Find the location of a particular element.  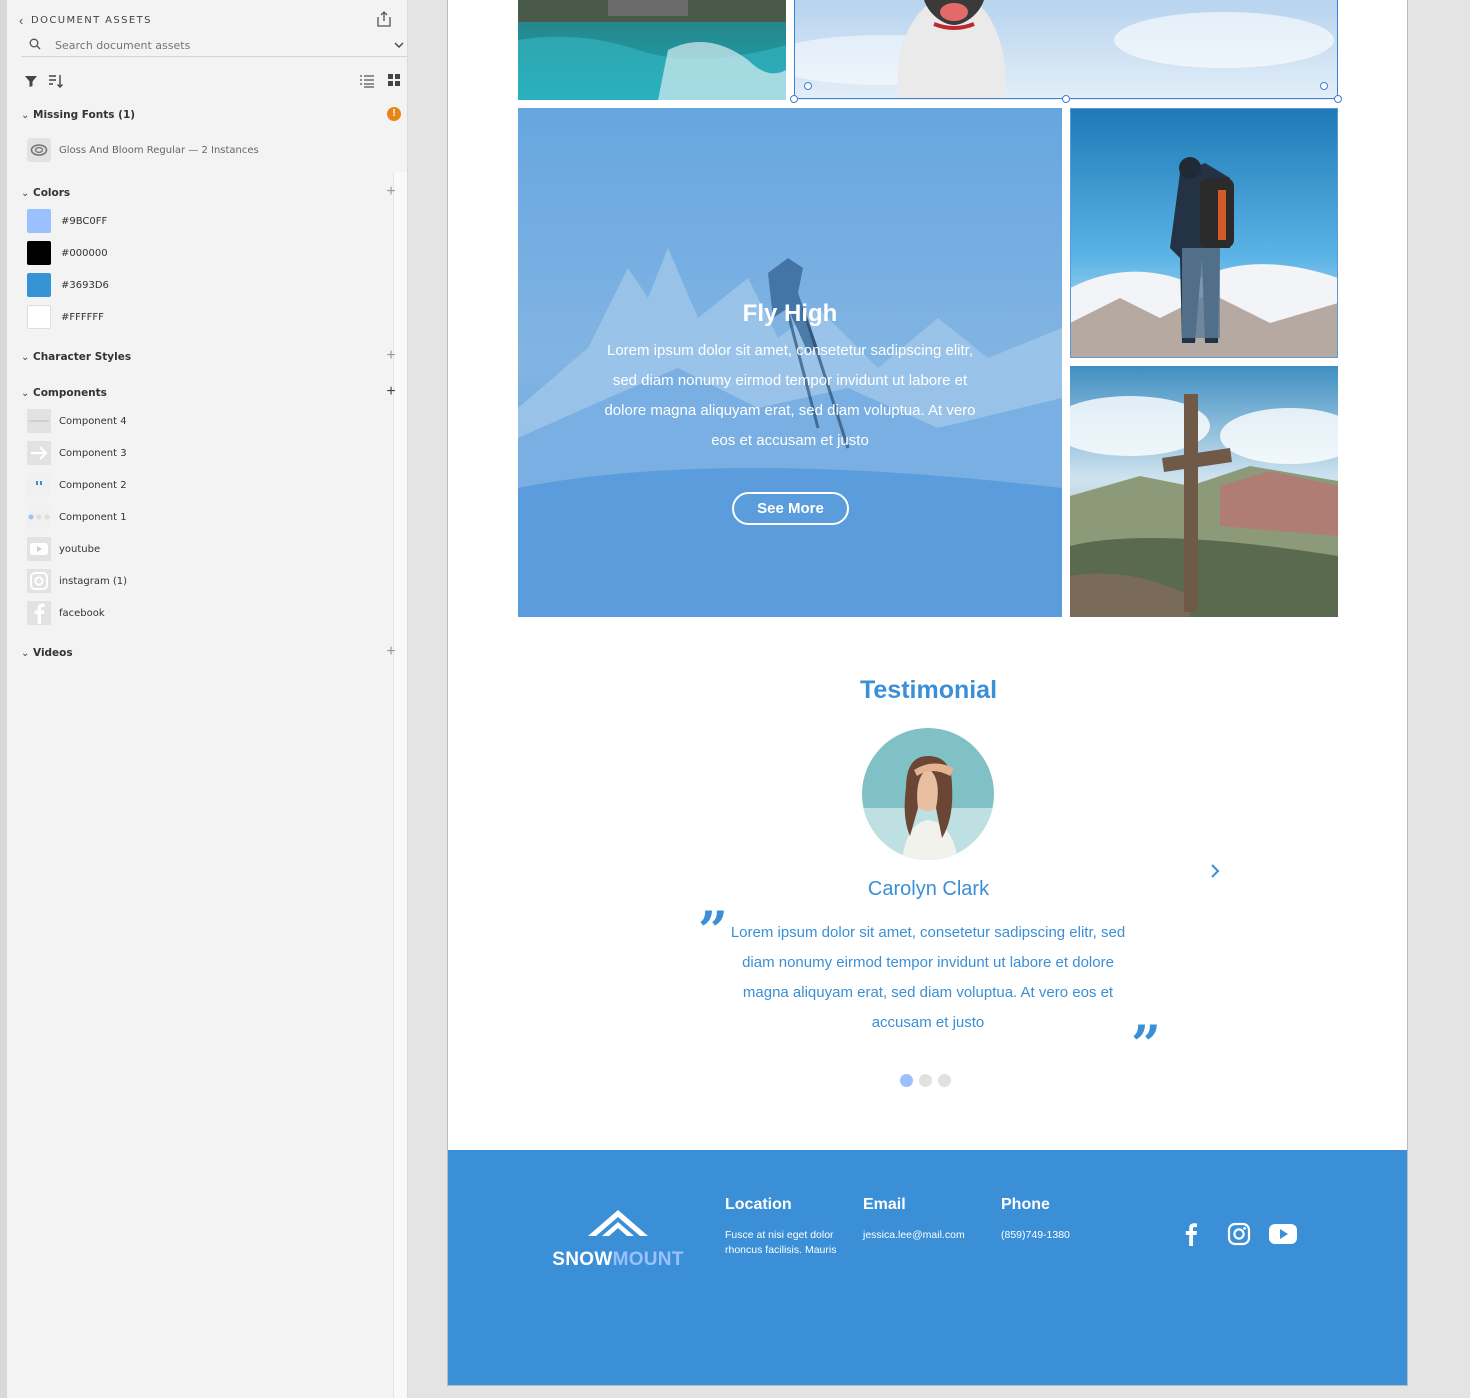

panel-header: ‹ DOCUMENT ASSETS is located at coordinates (208, 20).